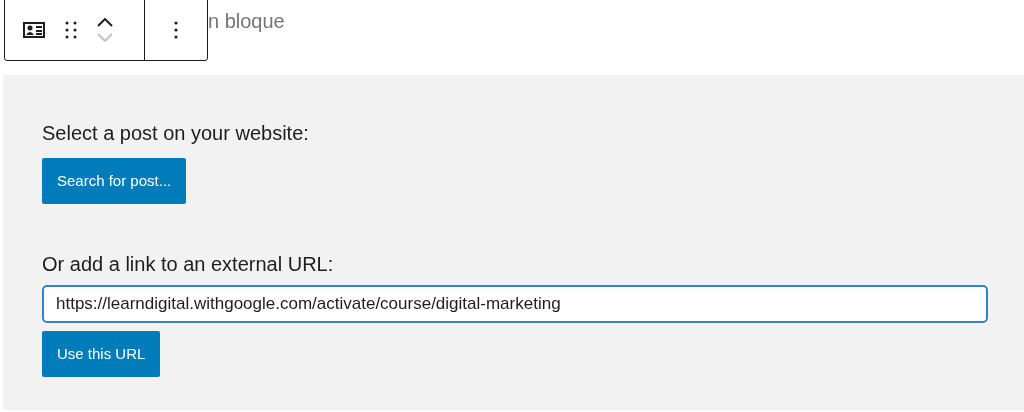 Image resolution: width=1024 pixels, height=412 pixels. What do you see at coordinates (176, 30) in the screenshot?
I see `more-options-icon` at bounding box center [176, 30].